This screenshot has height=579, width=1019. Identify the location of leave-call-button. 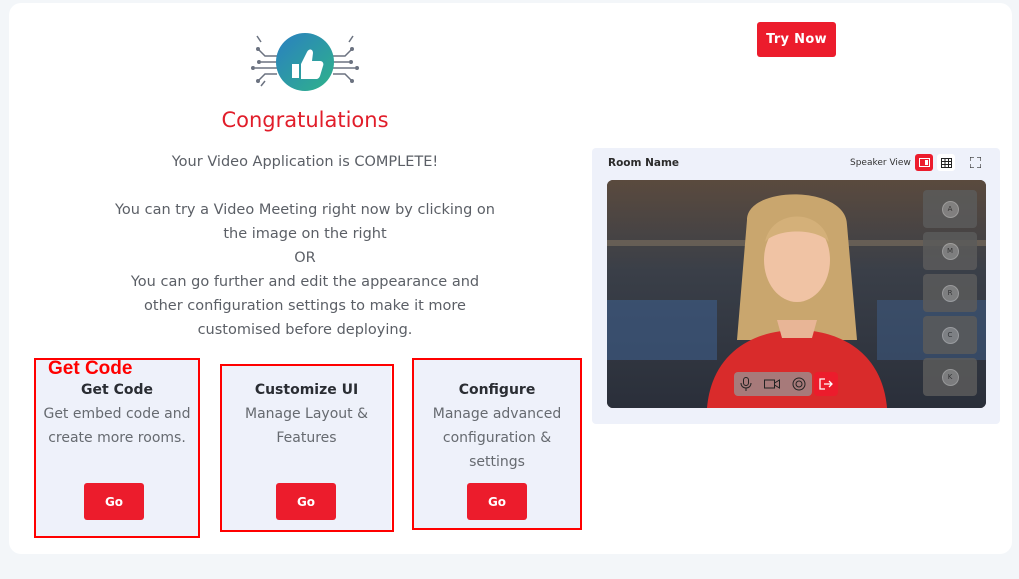
(826, 384).